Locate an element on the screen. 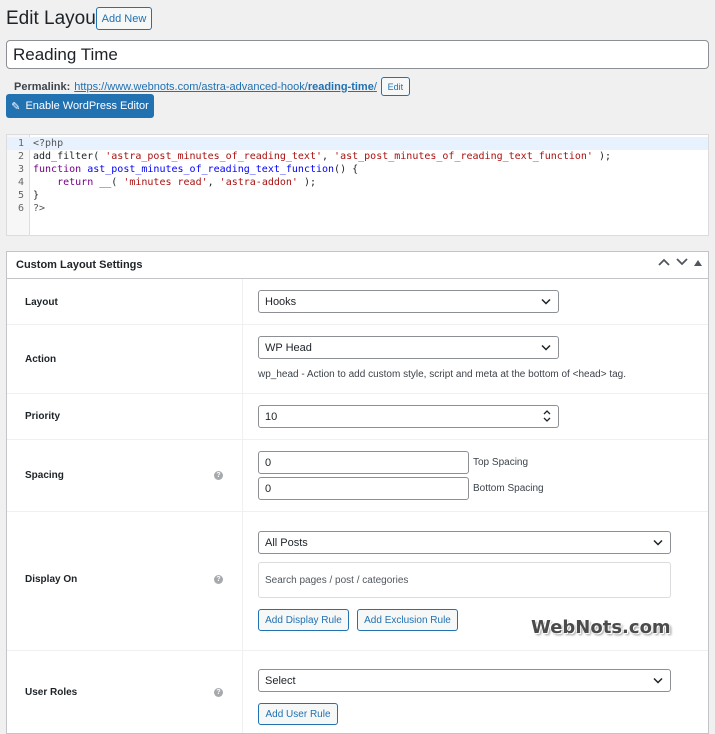  spacing-label: Spacing is located at coordinates (44, 475).